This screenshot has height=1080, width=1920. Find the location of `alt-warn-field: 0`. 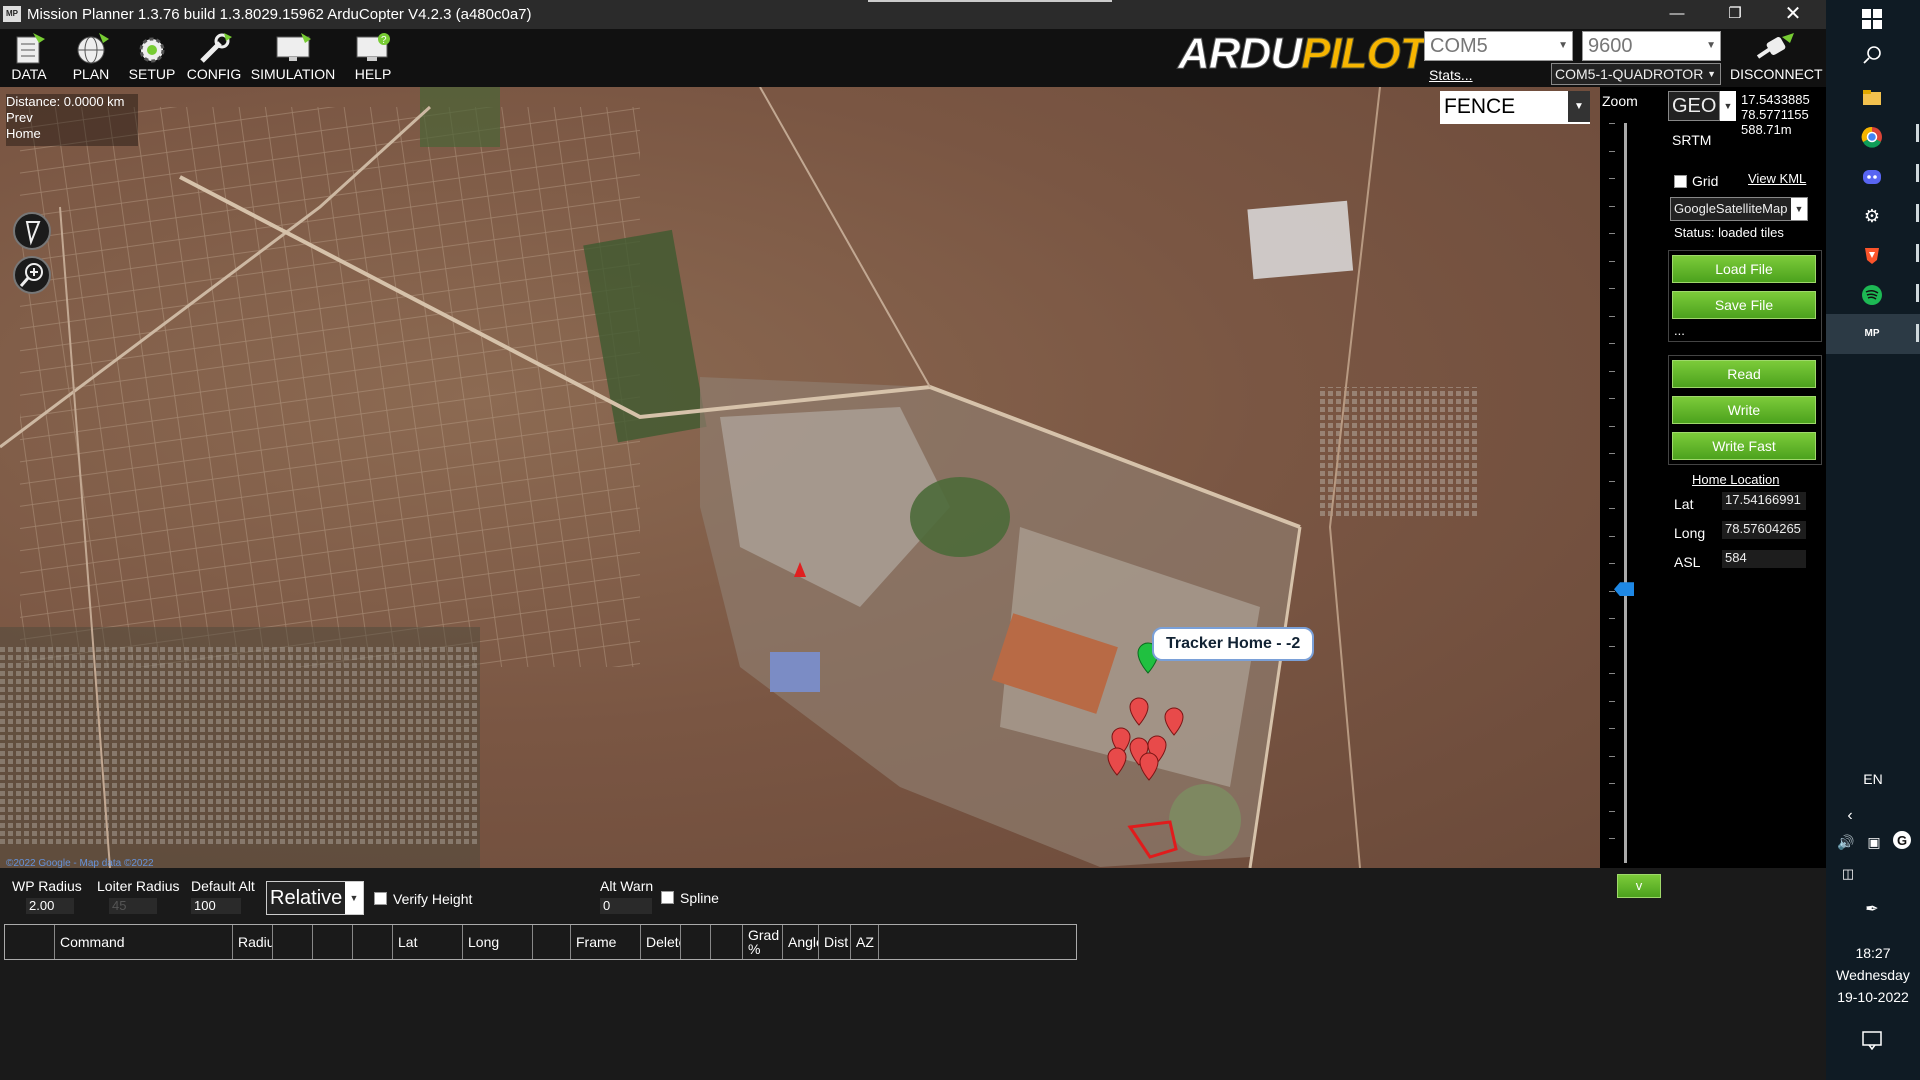

alt-warn-field: 0 is located at coordinates (626, 906).